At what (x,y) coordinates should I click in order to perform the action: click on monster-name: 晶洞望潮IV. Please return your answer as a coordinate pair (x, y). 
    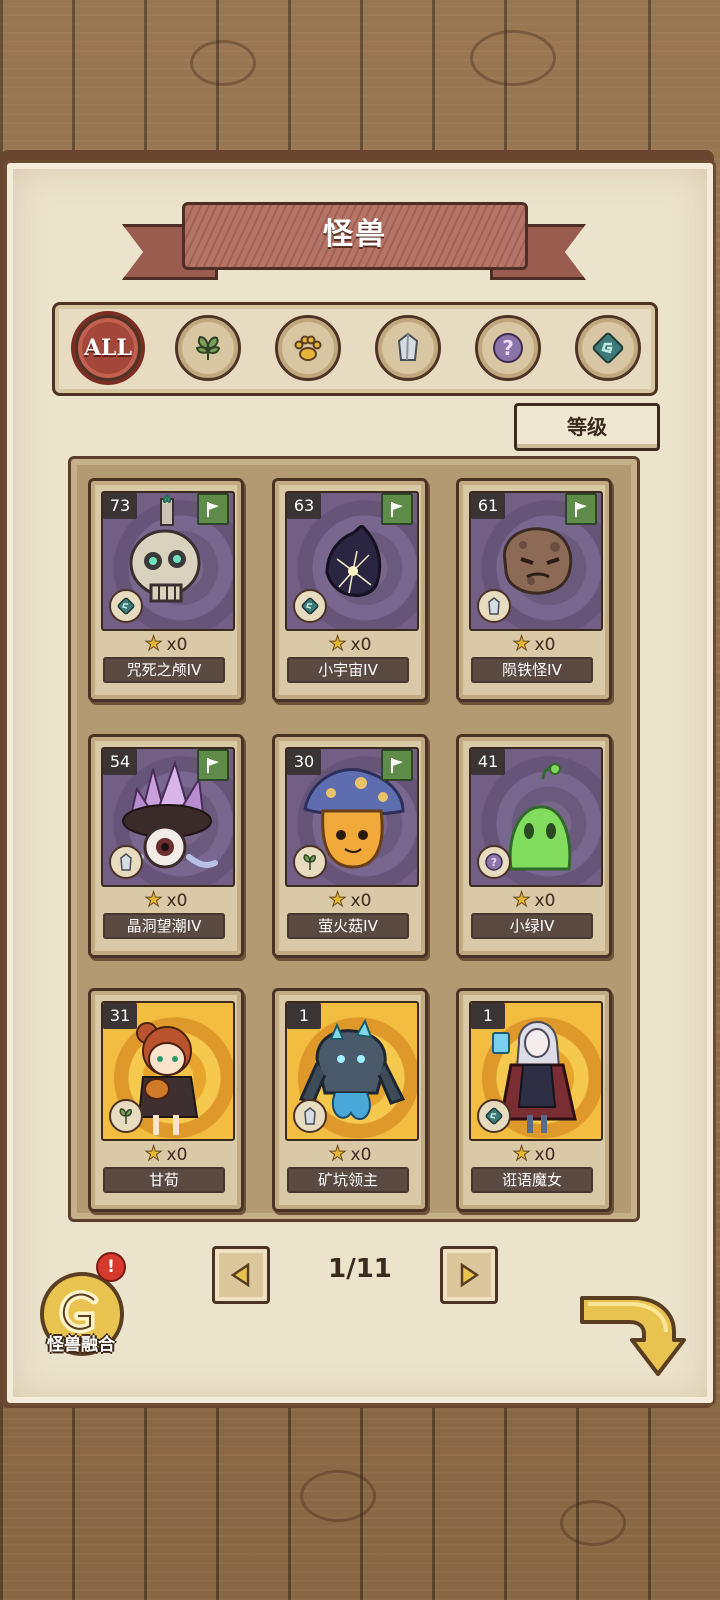
    Looking at the image, I should click on (164, 926).